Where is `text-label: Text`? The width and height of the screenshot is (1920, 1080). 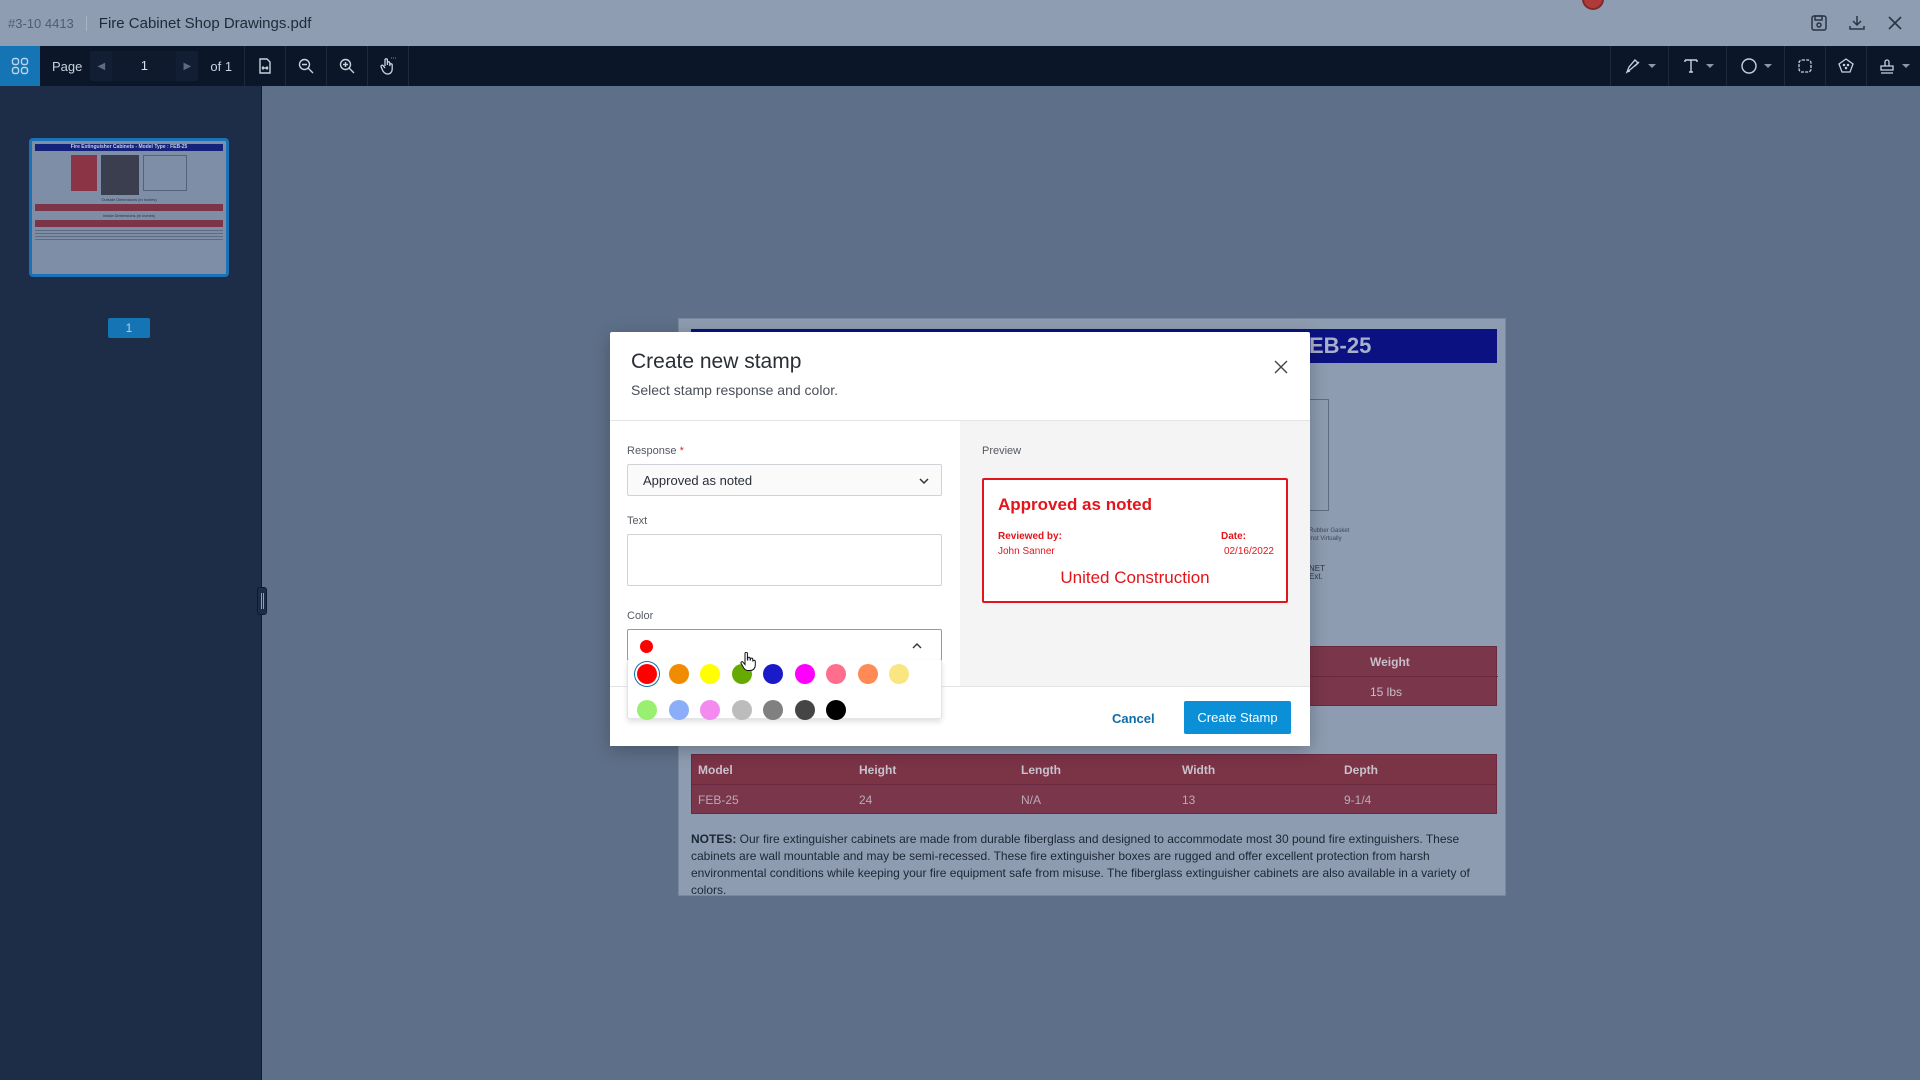 text-label: Text is located at coordinates (637, 521).